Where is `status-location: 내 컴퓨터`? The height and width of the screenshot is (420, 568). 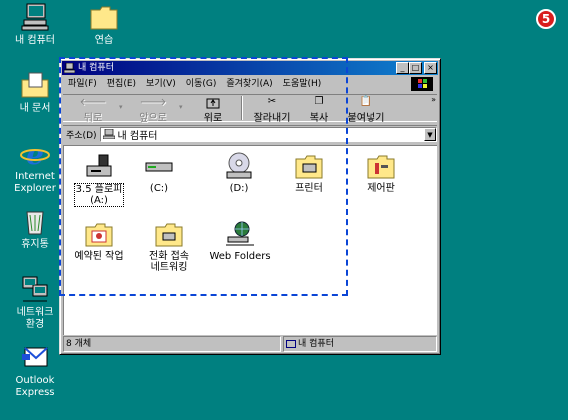
status-location: 내 컴퓨터 is located at coordinates (360, 344).